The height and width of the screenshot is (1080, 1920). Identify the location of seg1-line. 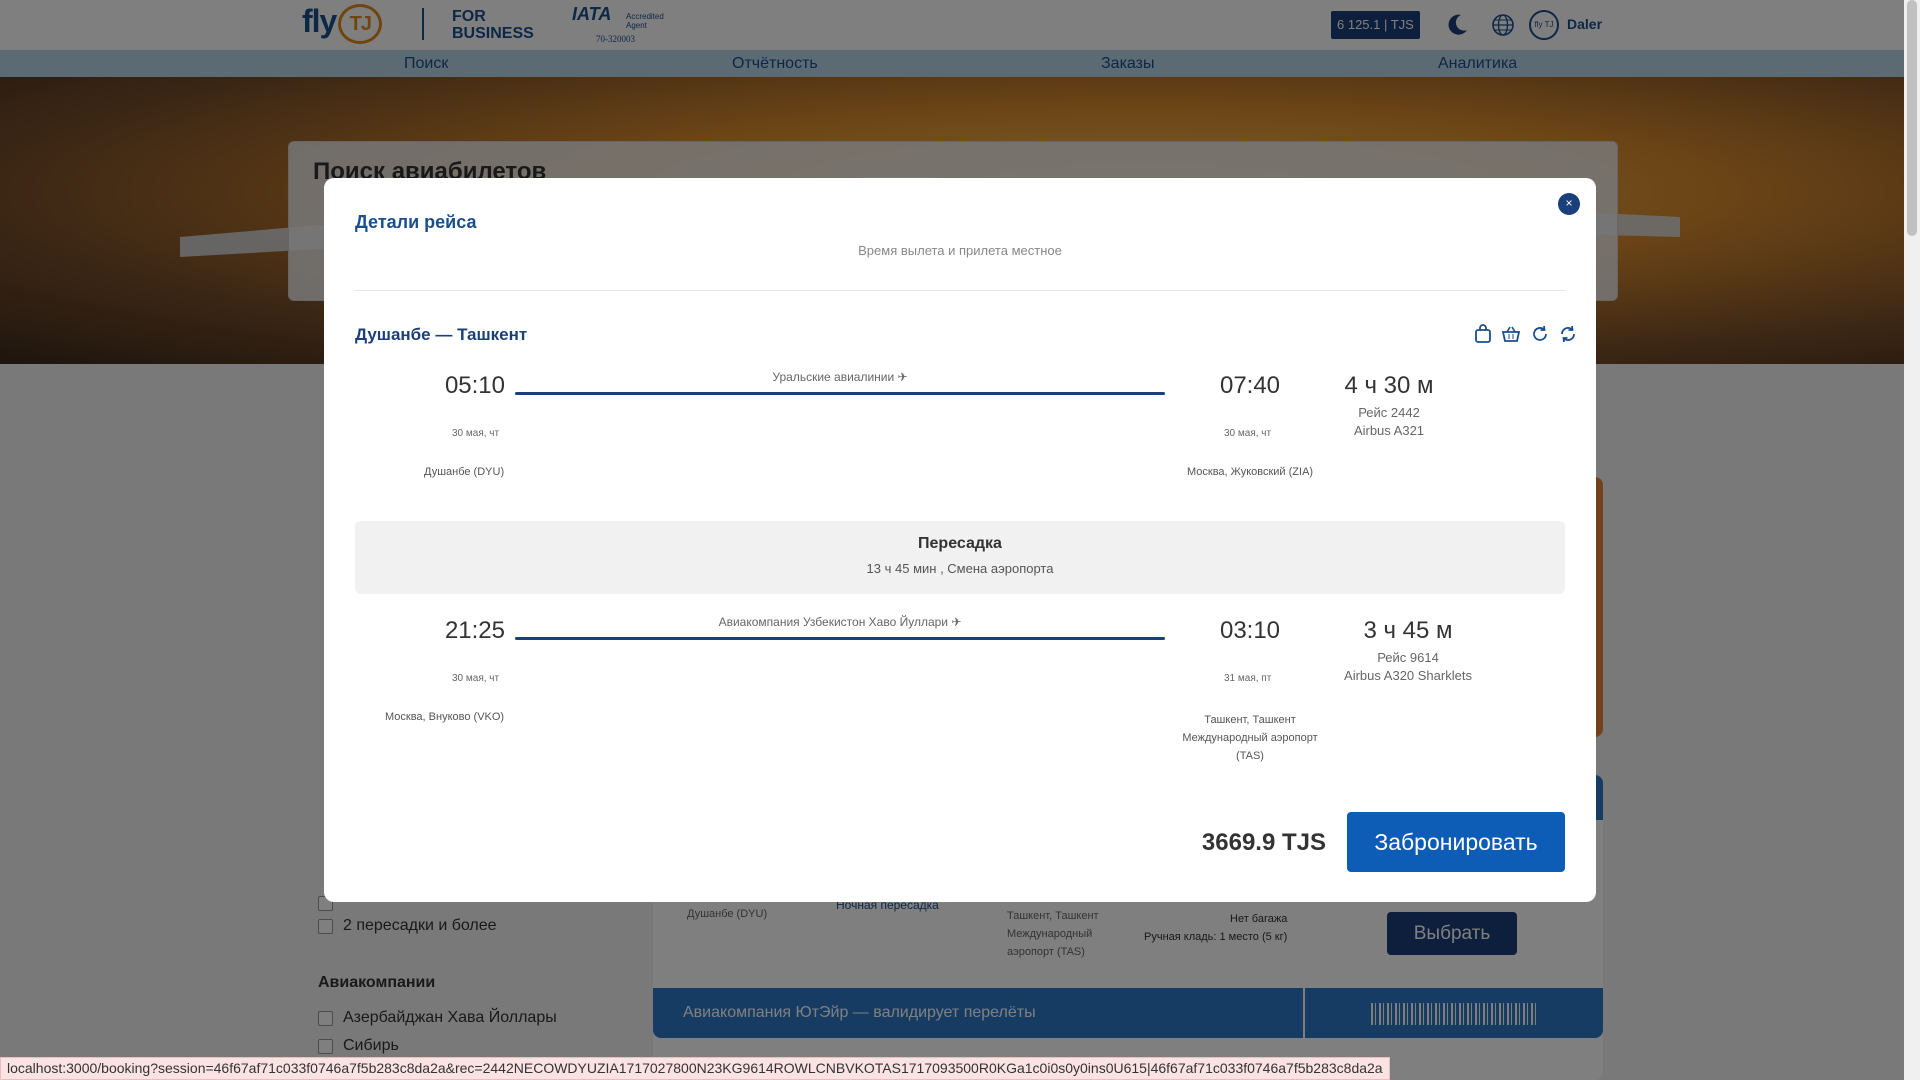
(840, 393).